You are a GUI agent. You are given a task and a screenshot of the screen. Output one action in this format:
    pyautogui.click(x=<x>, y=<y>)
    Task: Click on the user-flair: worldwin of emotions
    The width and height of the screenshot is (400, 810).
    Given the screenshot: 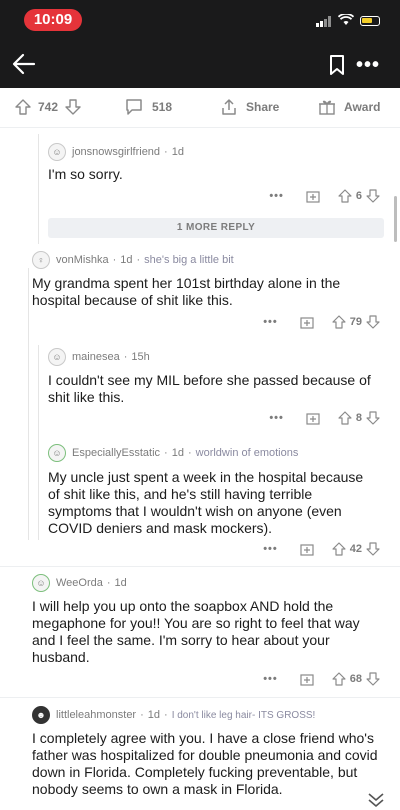 What is the action you would take?
    pyautogui.click(x=247, y=453)
    